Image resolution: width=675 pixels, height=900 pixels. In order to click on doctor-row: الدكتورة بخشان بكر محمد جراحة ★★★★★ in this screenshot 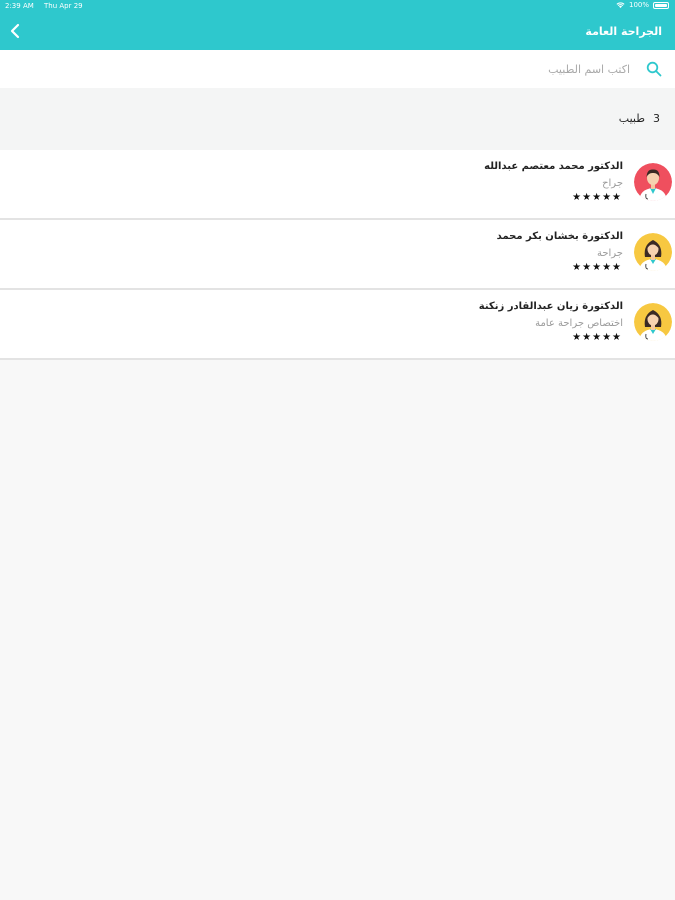, I will do `click(337, 255)`.